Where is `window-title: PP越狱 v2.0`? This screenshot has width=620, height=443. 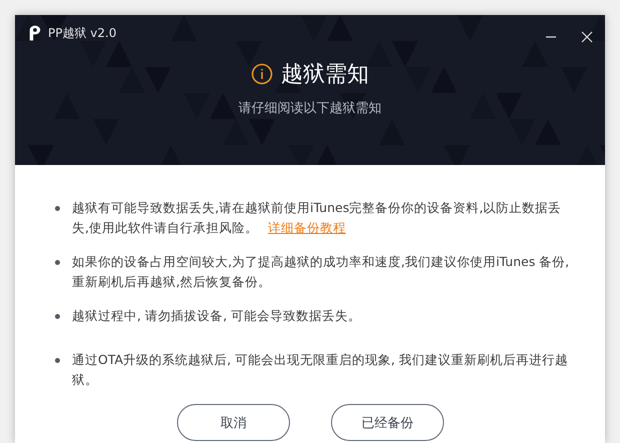
window-title: PP越狱 v2.0 is located at coordinates (82, 33).